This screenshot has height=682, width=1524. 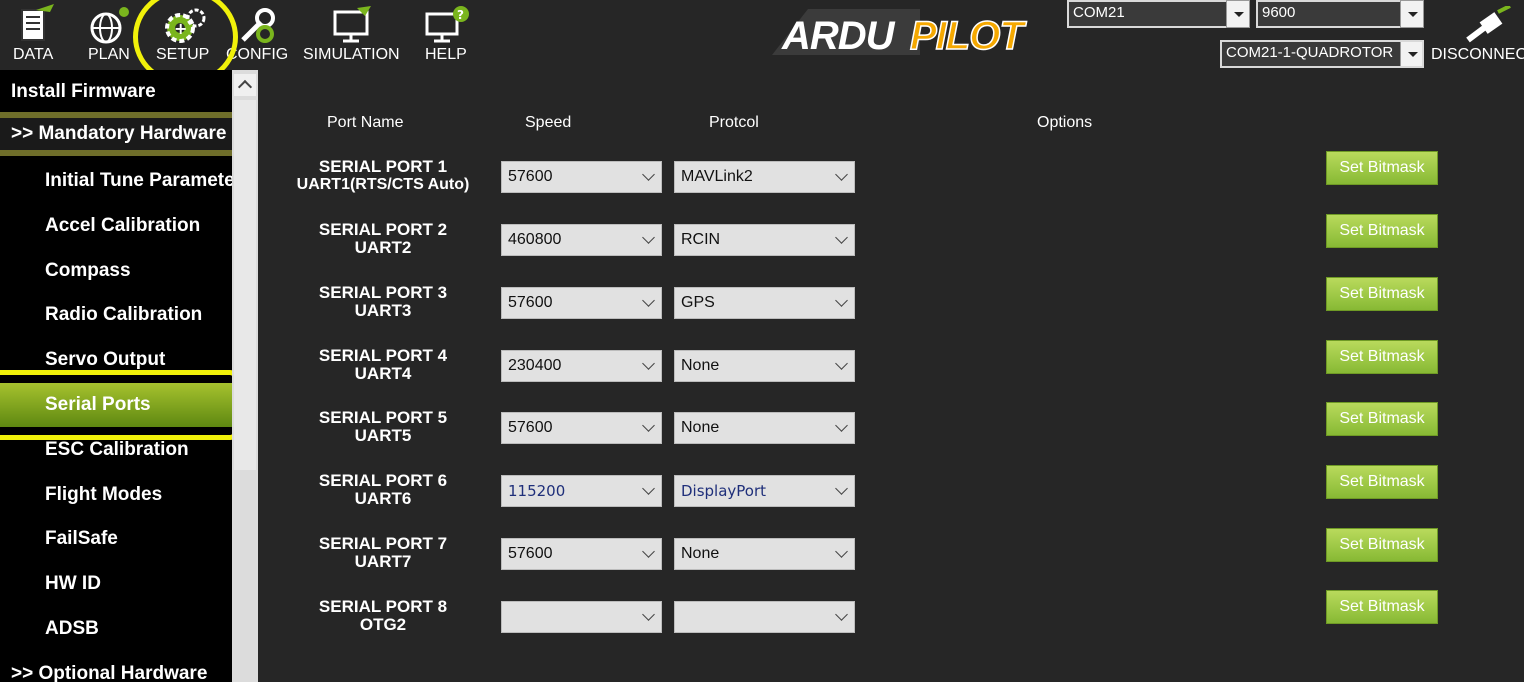 What do you see at coordinates (116, 92) in the screenshot?
I see `sidebar-item-install-firmware: Install Firmware` at bounding box center [116, 92].